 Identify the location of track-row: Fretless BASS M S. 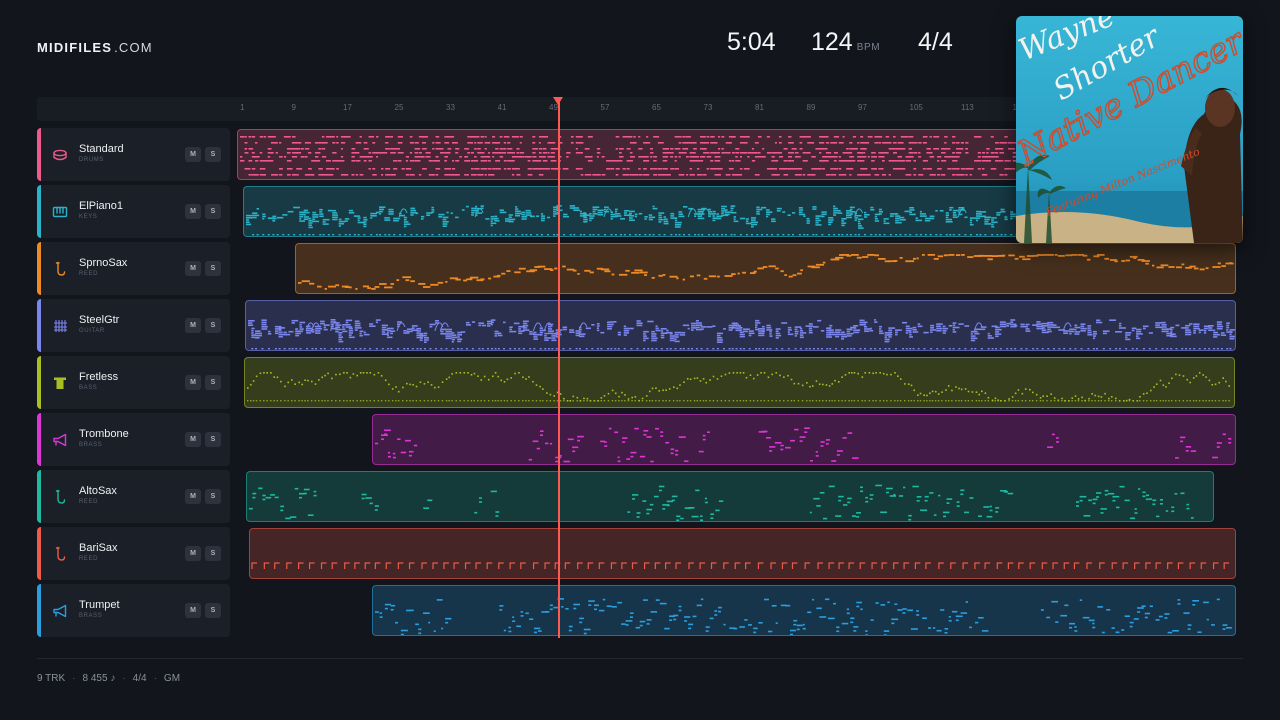
(640, 382).